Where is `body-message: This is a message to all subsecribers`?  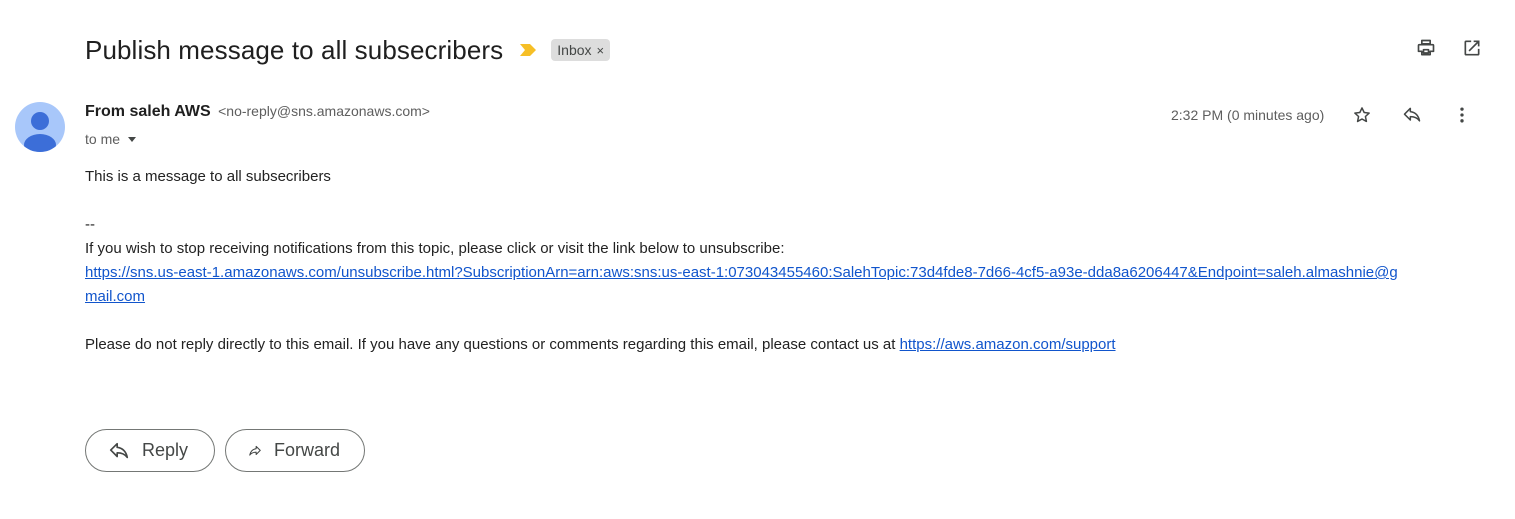
body-message: This is a message to all subsecribers is located at coordinates (208, 176).